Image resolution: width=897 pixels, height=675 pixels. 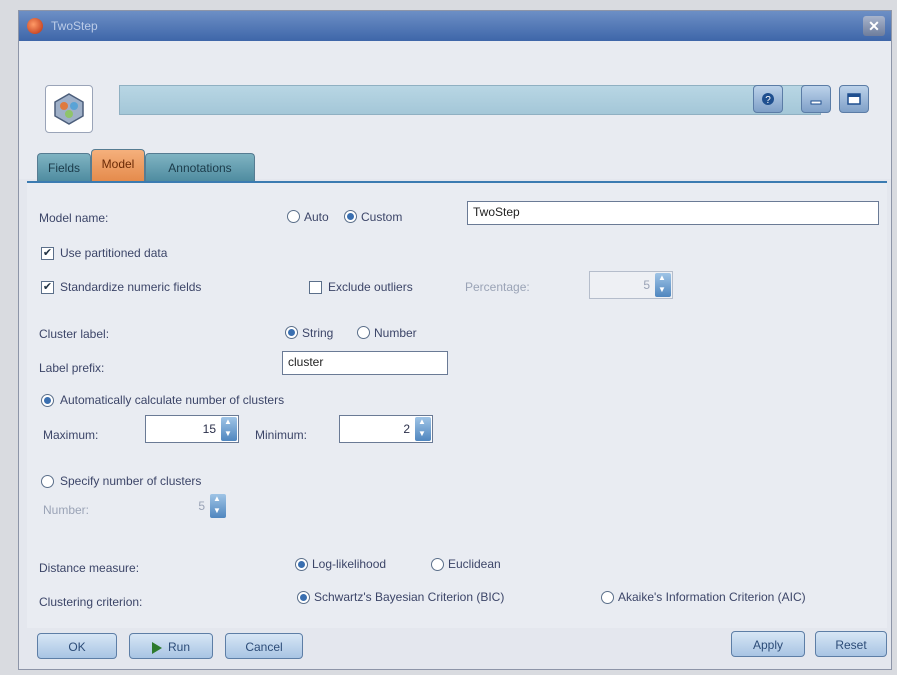 I want to click on number-spin-buttons, so click(x=218, y=506).